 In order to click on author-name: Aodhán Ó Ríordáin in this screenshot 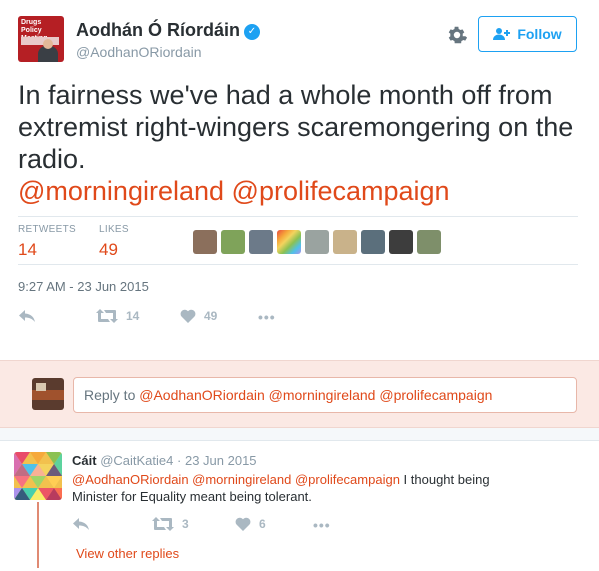, I will do `click(158, 30)`.